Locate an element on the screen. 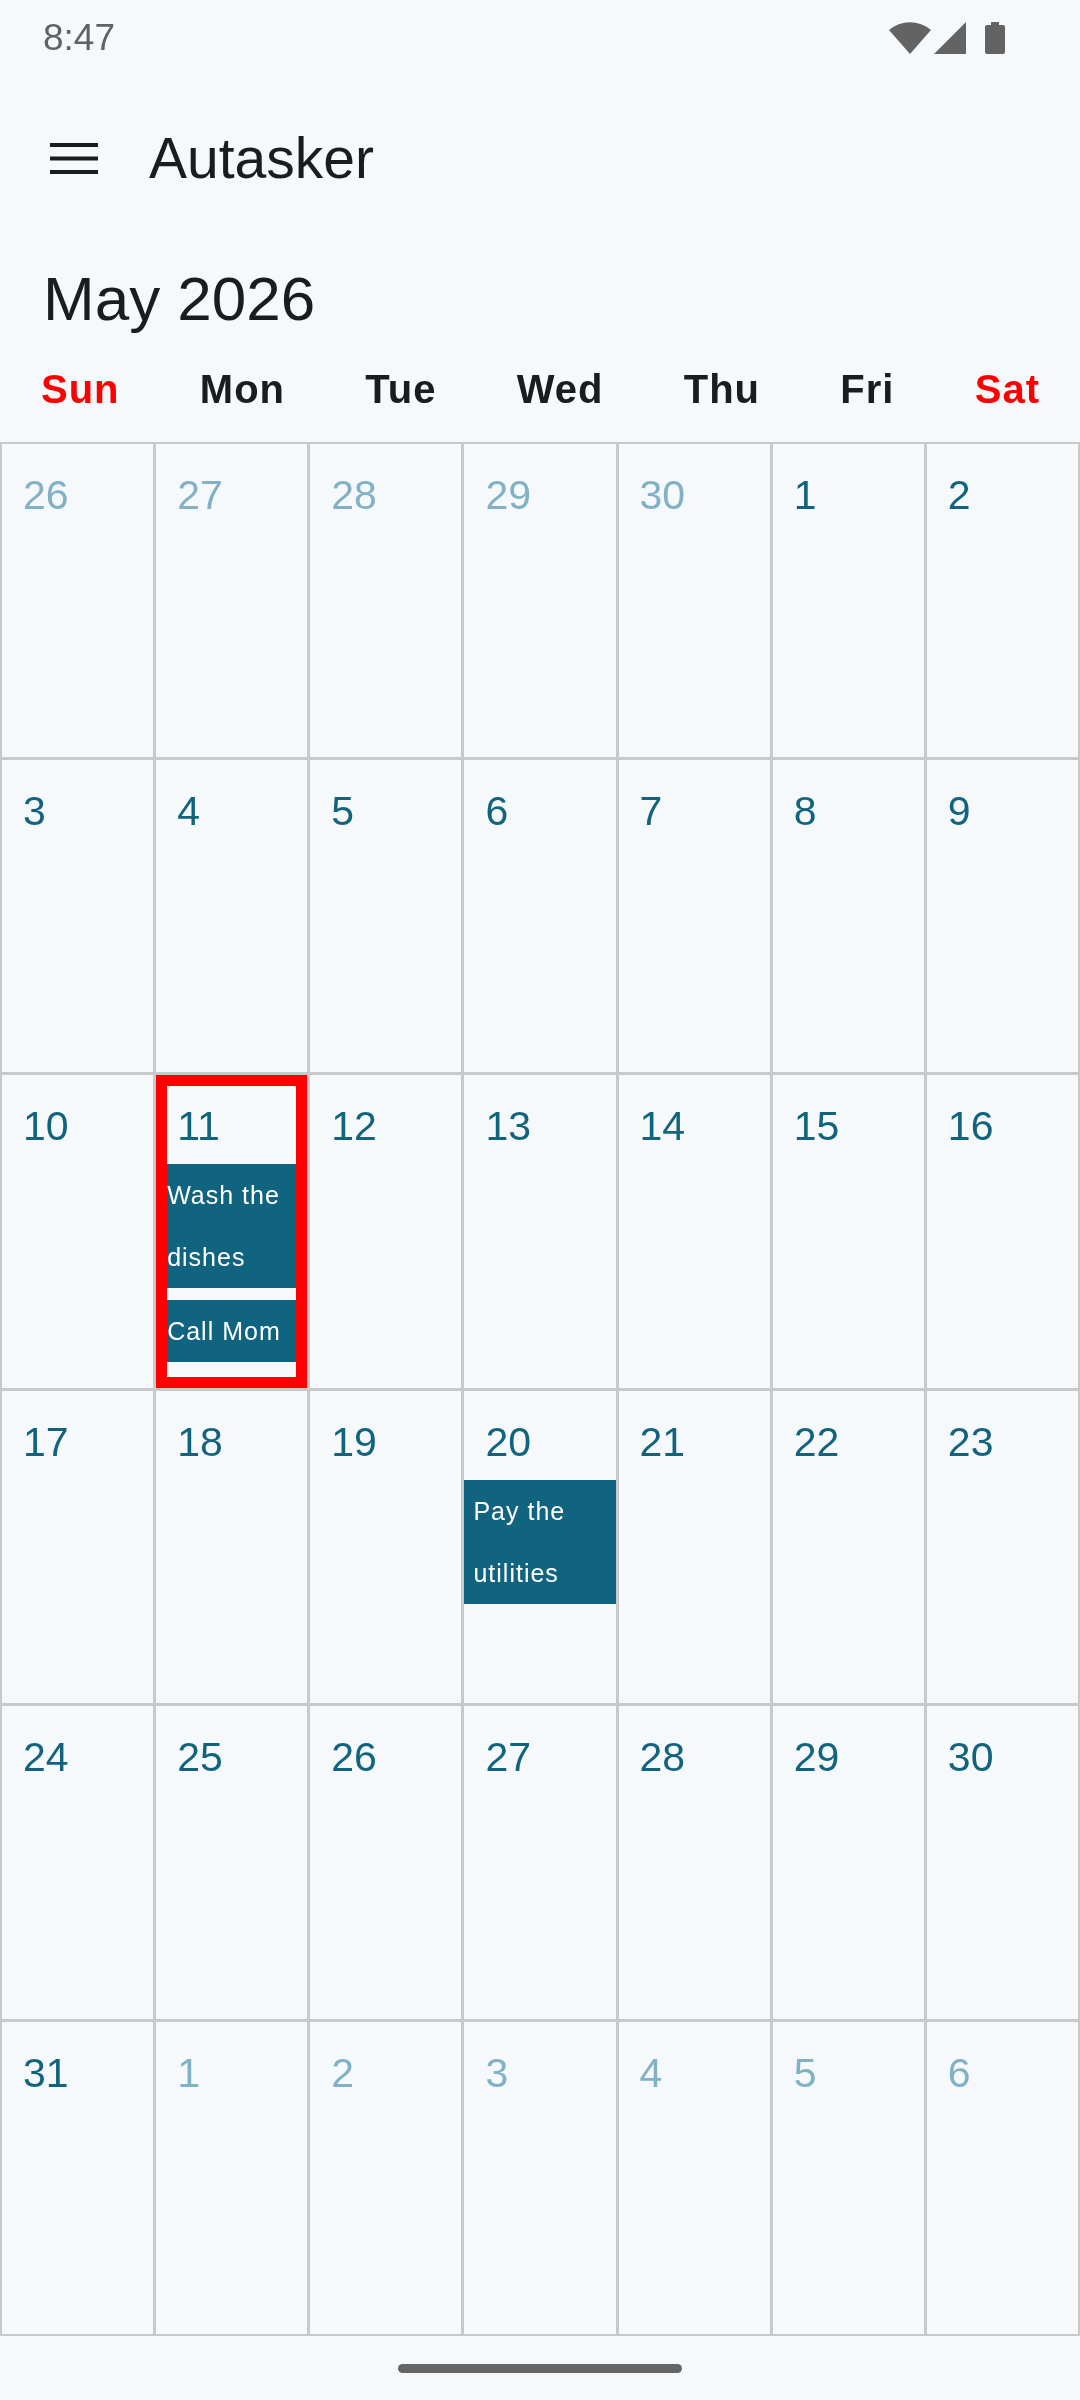  month-title: May 2026 is located at coordinates (179, 299).